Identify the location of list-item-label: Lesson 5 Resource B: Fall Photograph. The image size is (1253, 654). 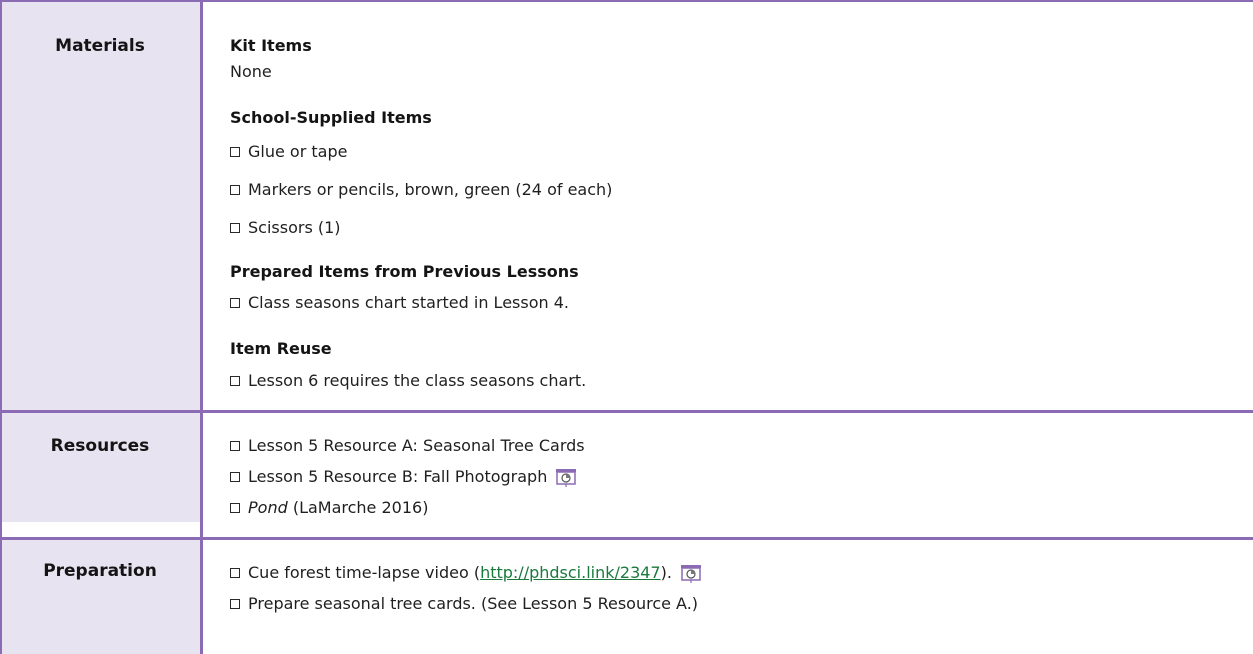
(398, 476).